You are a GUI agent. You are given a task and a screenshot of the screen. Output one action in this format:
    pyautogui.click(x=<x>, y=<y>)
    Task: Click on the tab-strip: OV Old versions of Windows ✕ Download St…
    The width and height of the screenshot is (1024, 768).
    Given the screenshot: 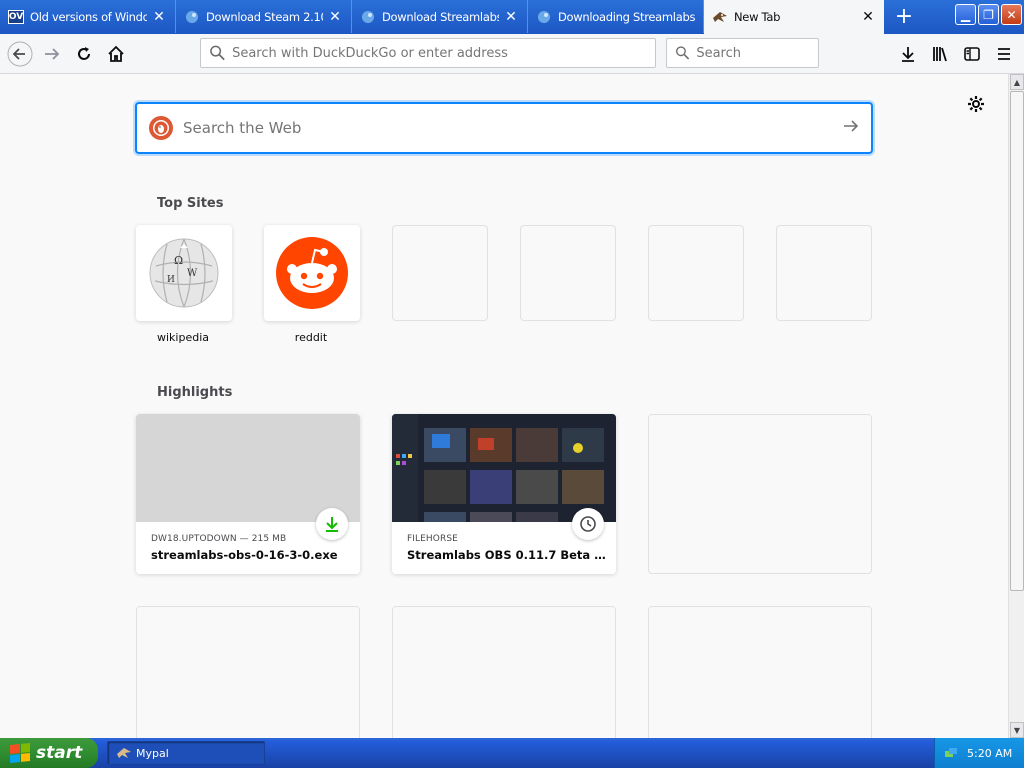 What is the action you would take?
    pyautogui.click(x=512, y=17)
    